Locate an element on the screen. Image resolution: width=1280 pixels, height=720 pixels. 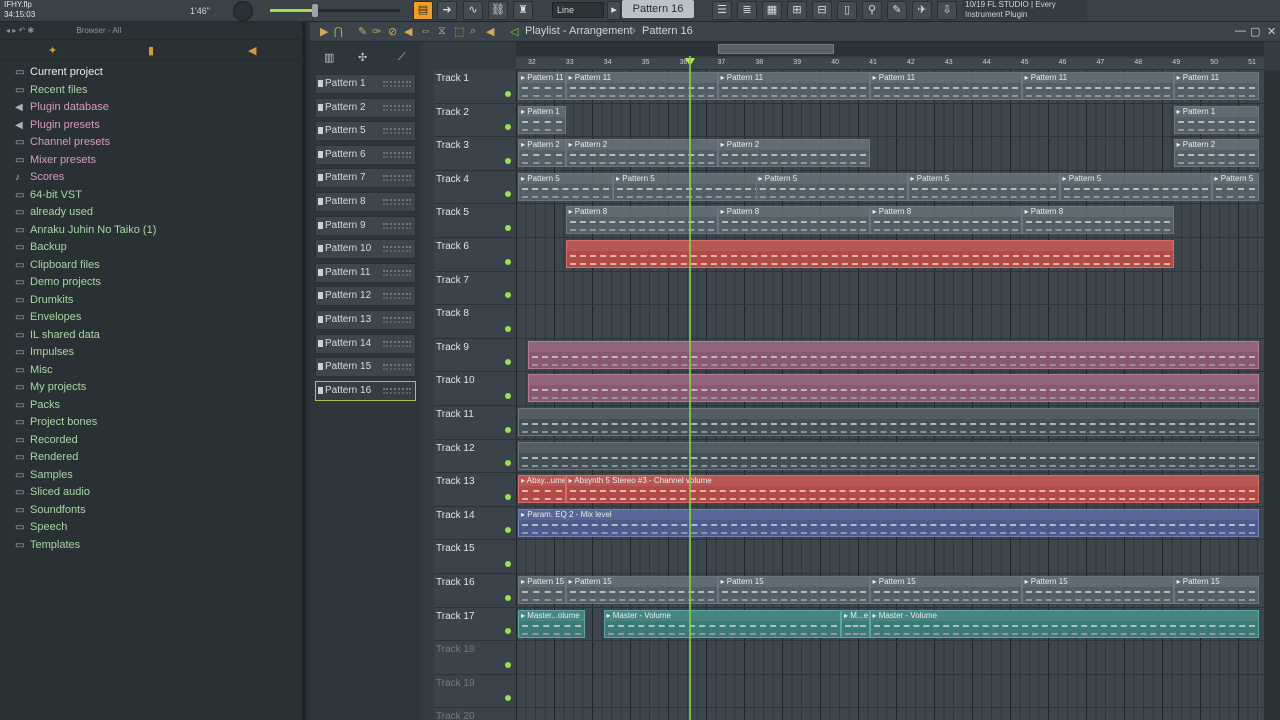
track-header: Track 8 is located at coordinates (475, 322).